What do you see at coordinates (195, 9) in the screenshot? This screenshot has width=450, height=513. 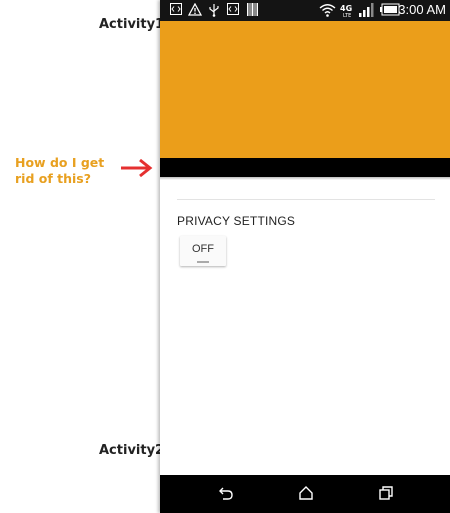 I see `warning-icon` at bounding box center [195, 9].